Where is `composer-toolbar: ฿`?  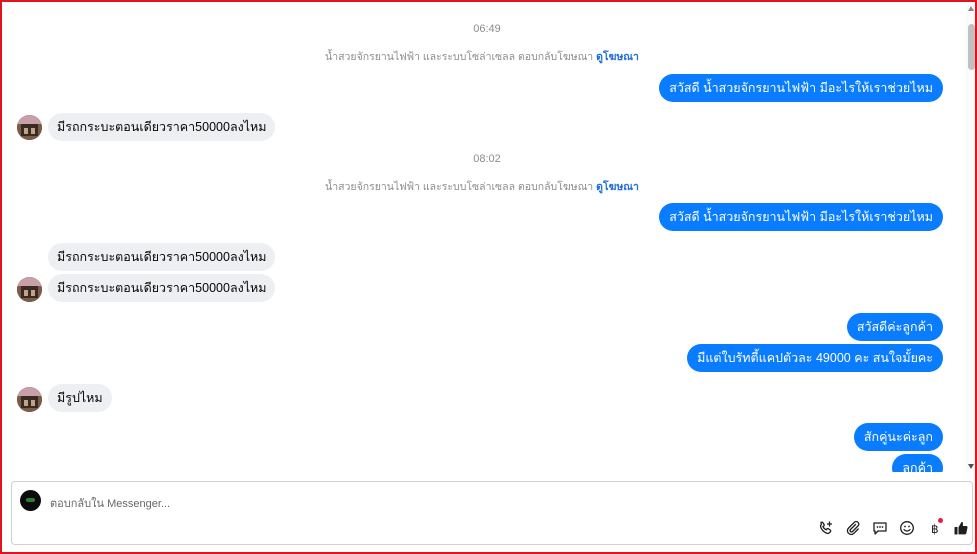 composer-toolbar: ฿ is located at coordinates (893, 528).